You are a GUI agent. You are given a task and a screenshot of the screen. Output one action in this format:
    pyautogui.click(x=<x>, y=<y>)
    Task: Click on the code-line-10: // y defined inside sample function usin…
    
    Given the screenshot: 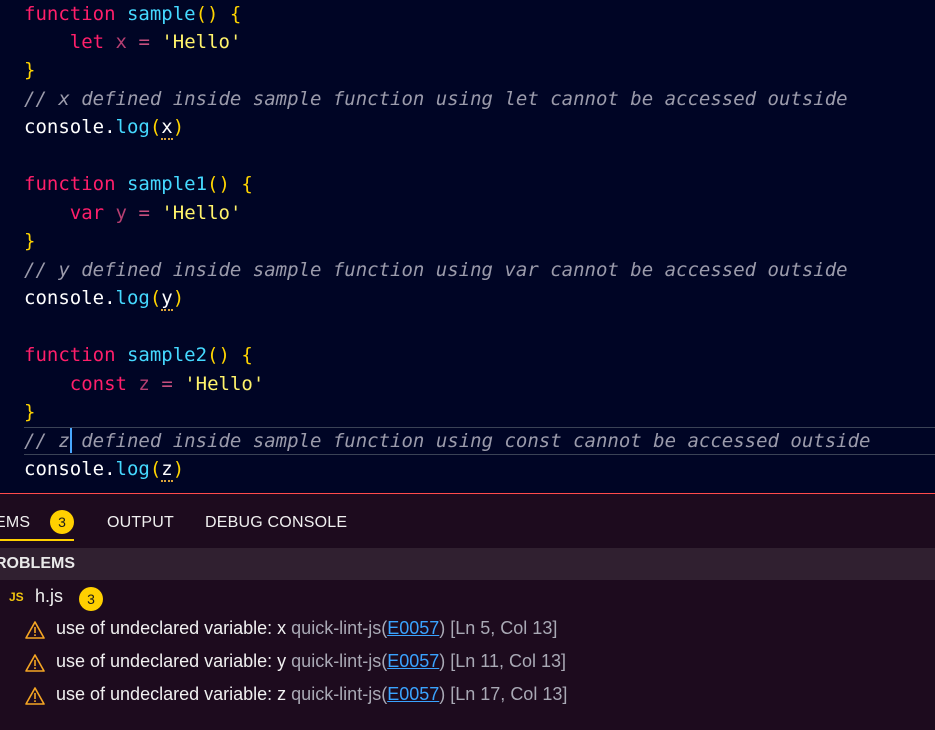 What is the action you would take?
    pyautogui.click(x=436, y=270)
    